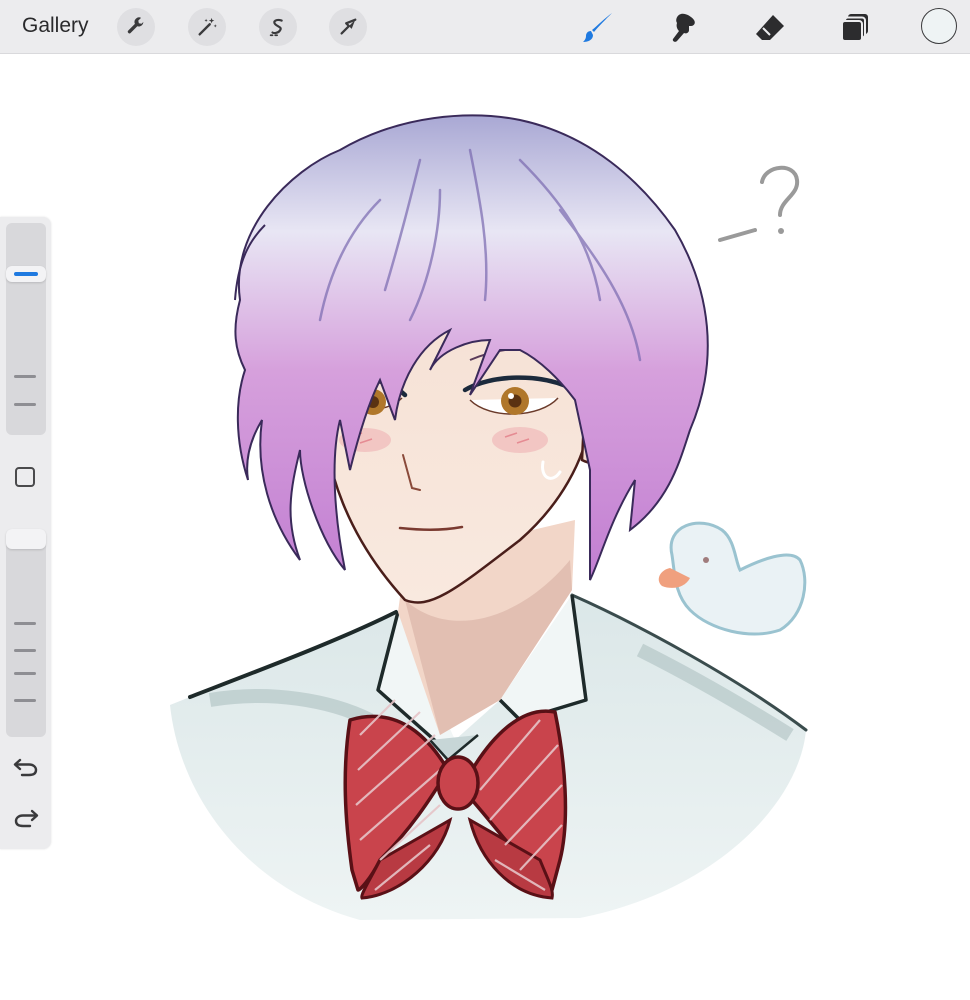  What do you see at coordinates (759, 203) in the screenshot?
I see `question-doodle` at bounding box center [759, 203].